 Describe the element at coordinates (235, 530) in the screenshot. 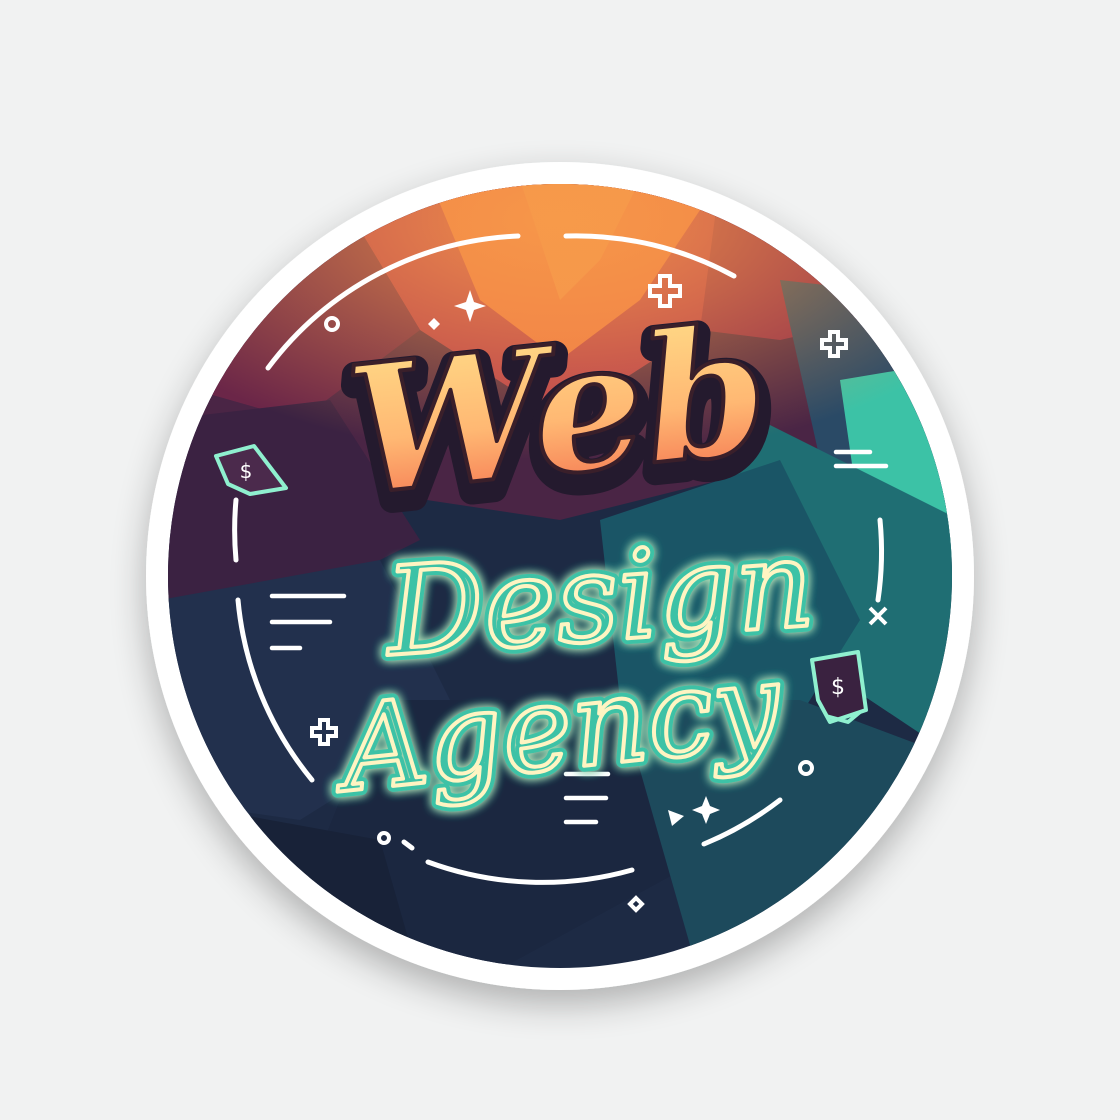

I see `ring-arc-left-upper` at that location.